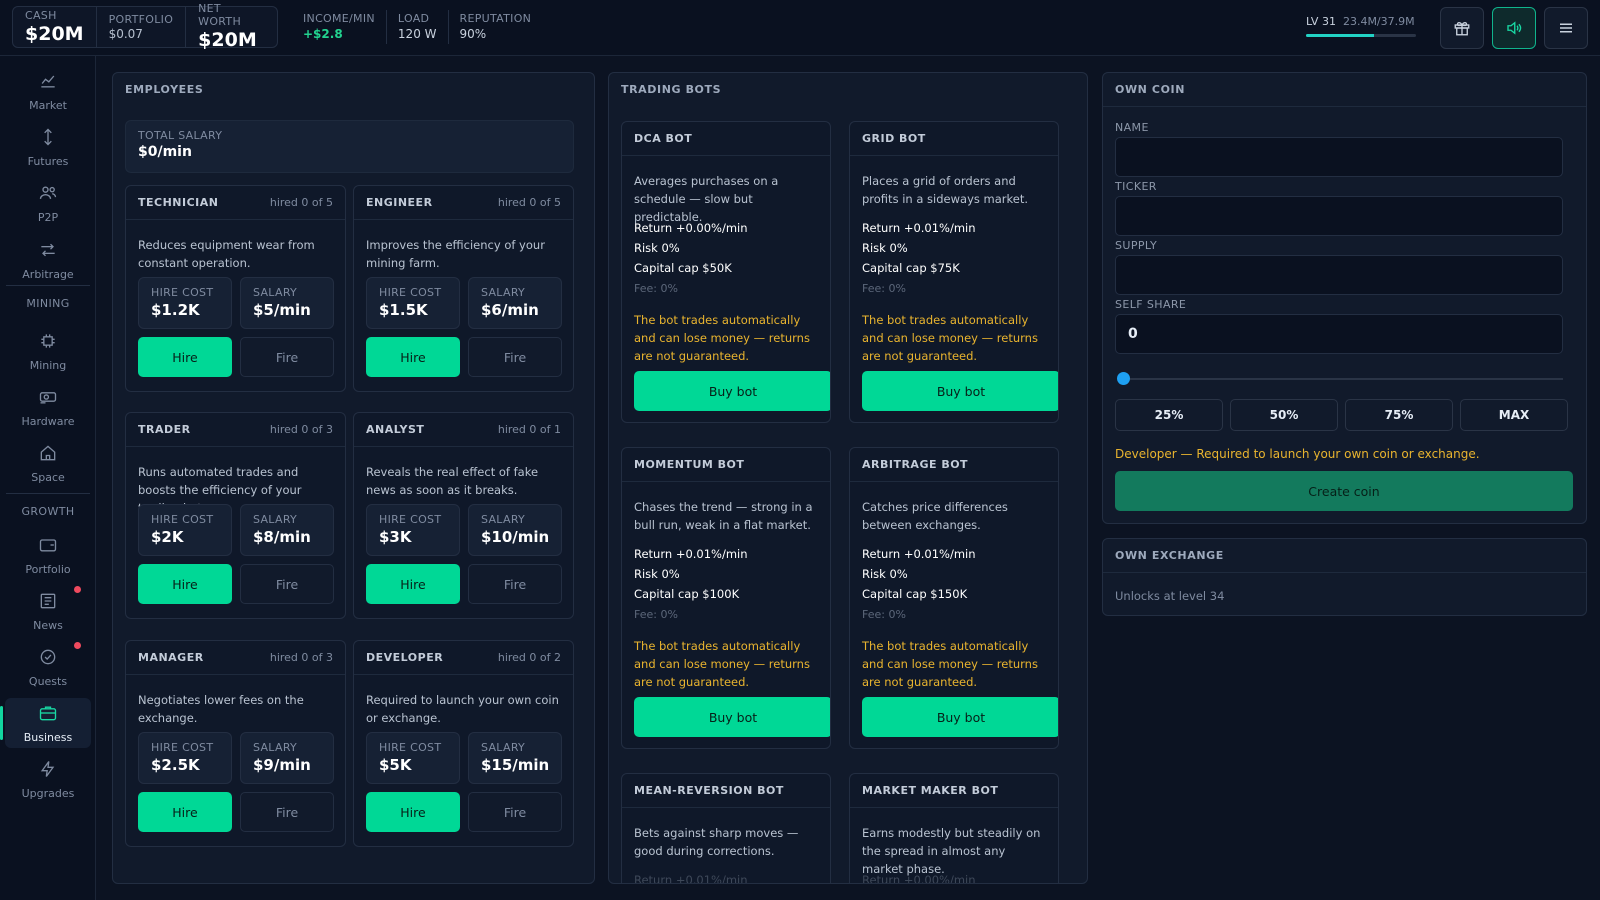  What do you see at coordinates (1339, 334) in the screenshot?
I see `self-share-input: 0` at bounding box center [1339, 334].